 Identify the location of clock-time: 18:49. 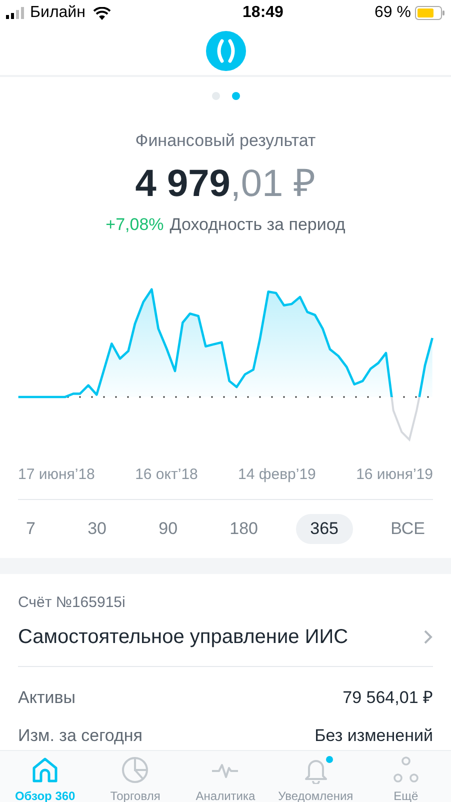
(263, 13).